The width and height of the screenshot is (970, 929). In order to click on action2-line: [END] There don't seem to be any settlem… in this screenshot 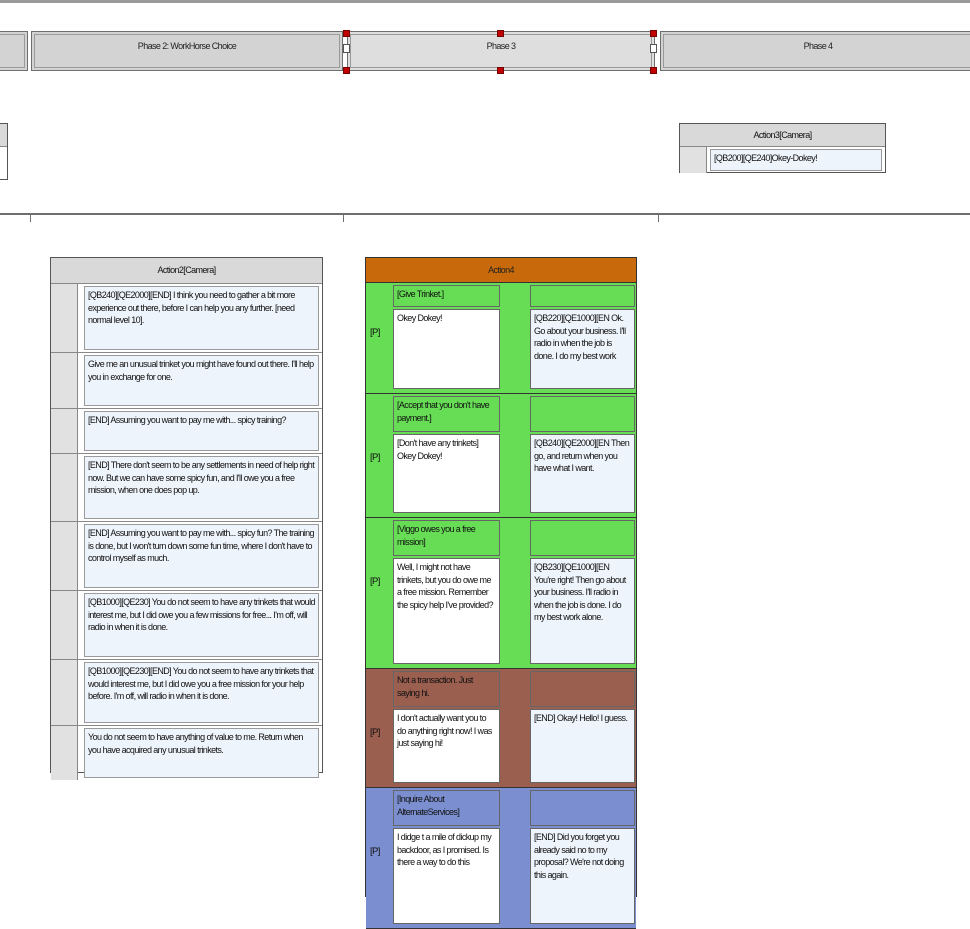, I will do `click(201, 487)`.